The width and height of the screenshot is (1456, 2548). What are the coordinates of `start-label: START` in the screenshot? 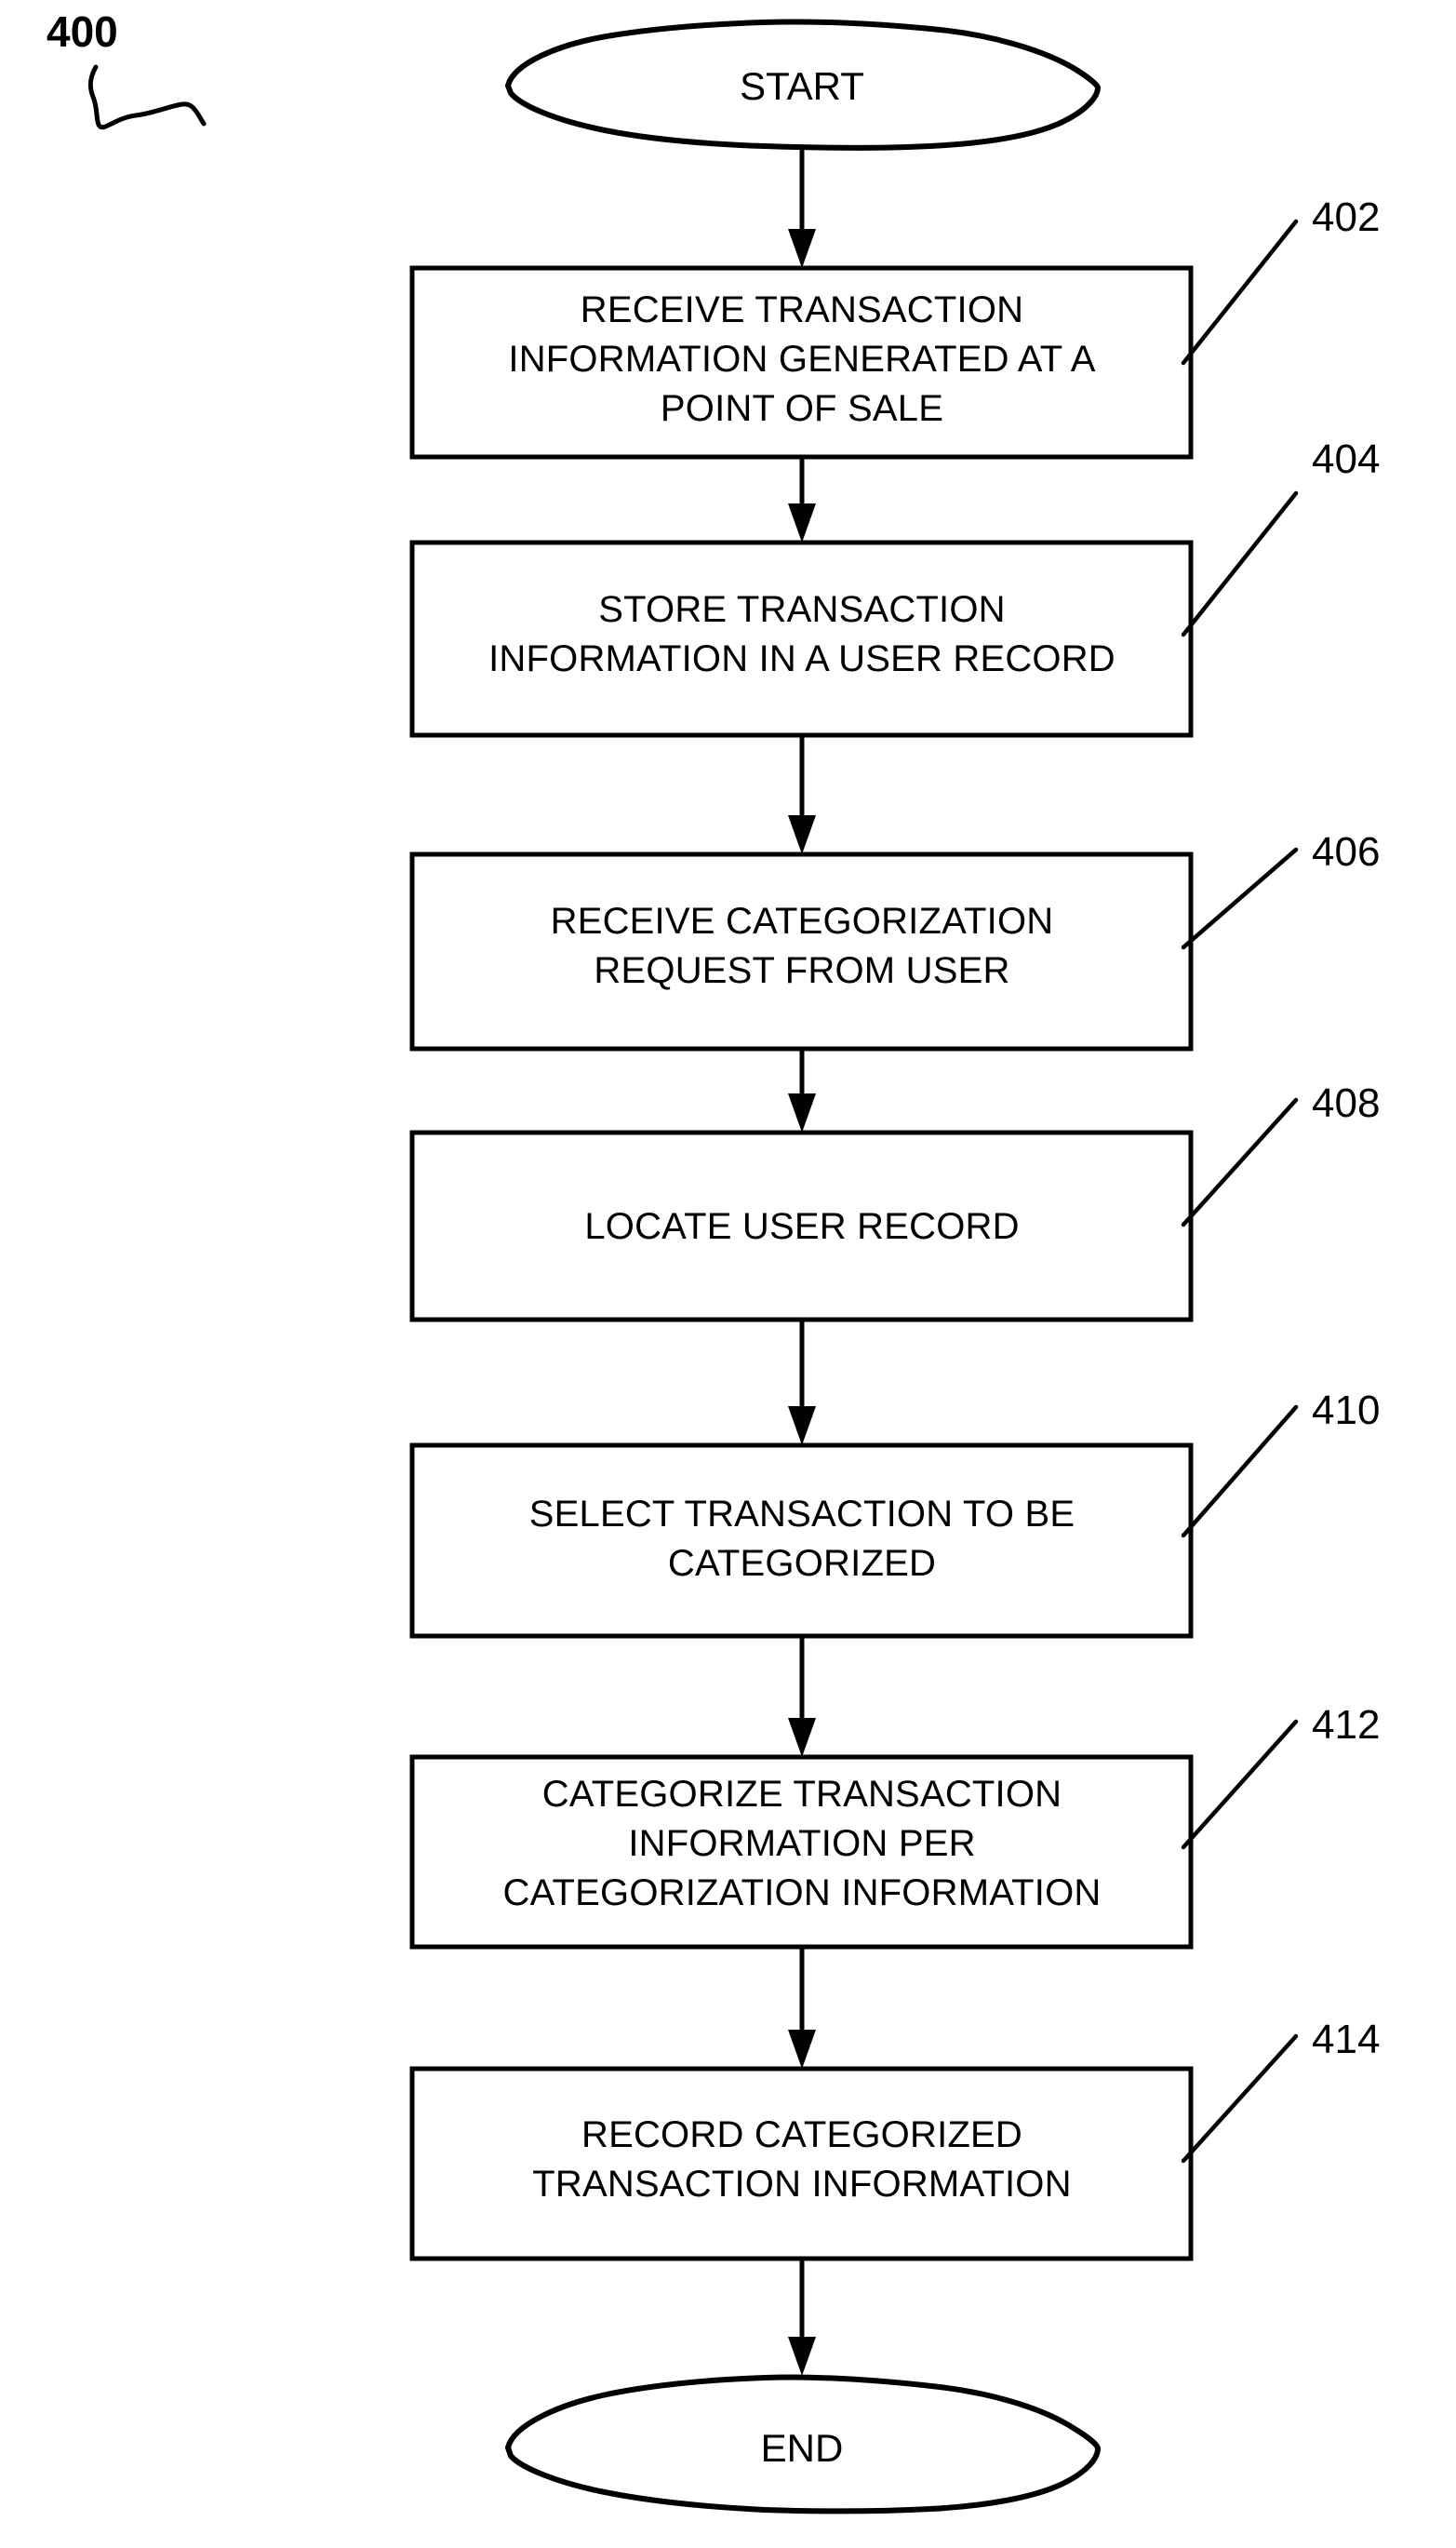 It's located at (802, 86).